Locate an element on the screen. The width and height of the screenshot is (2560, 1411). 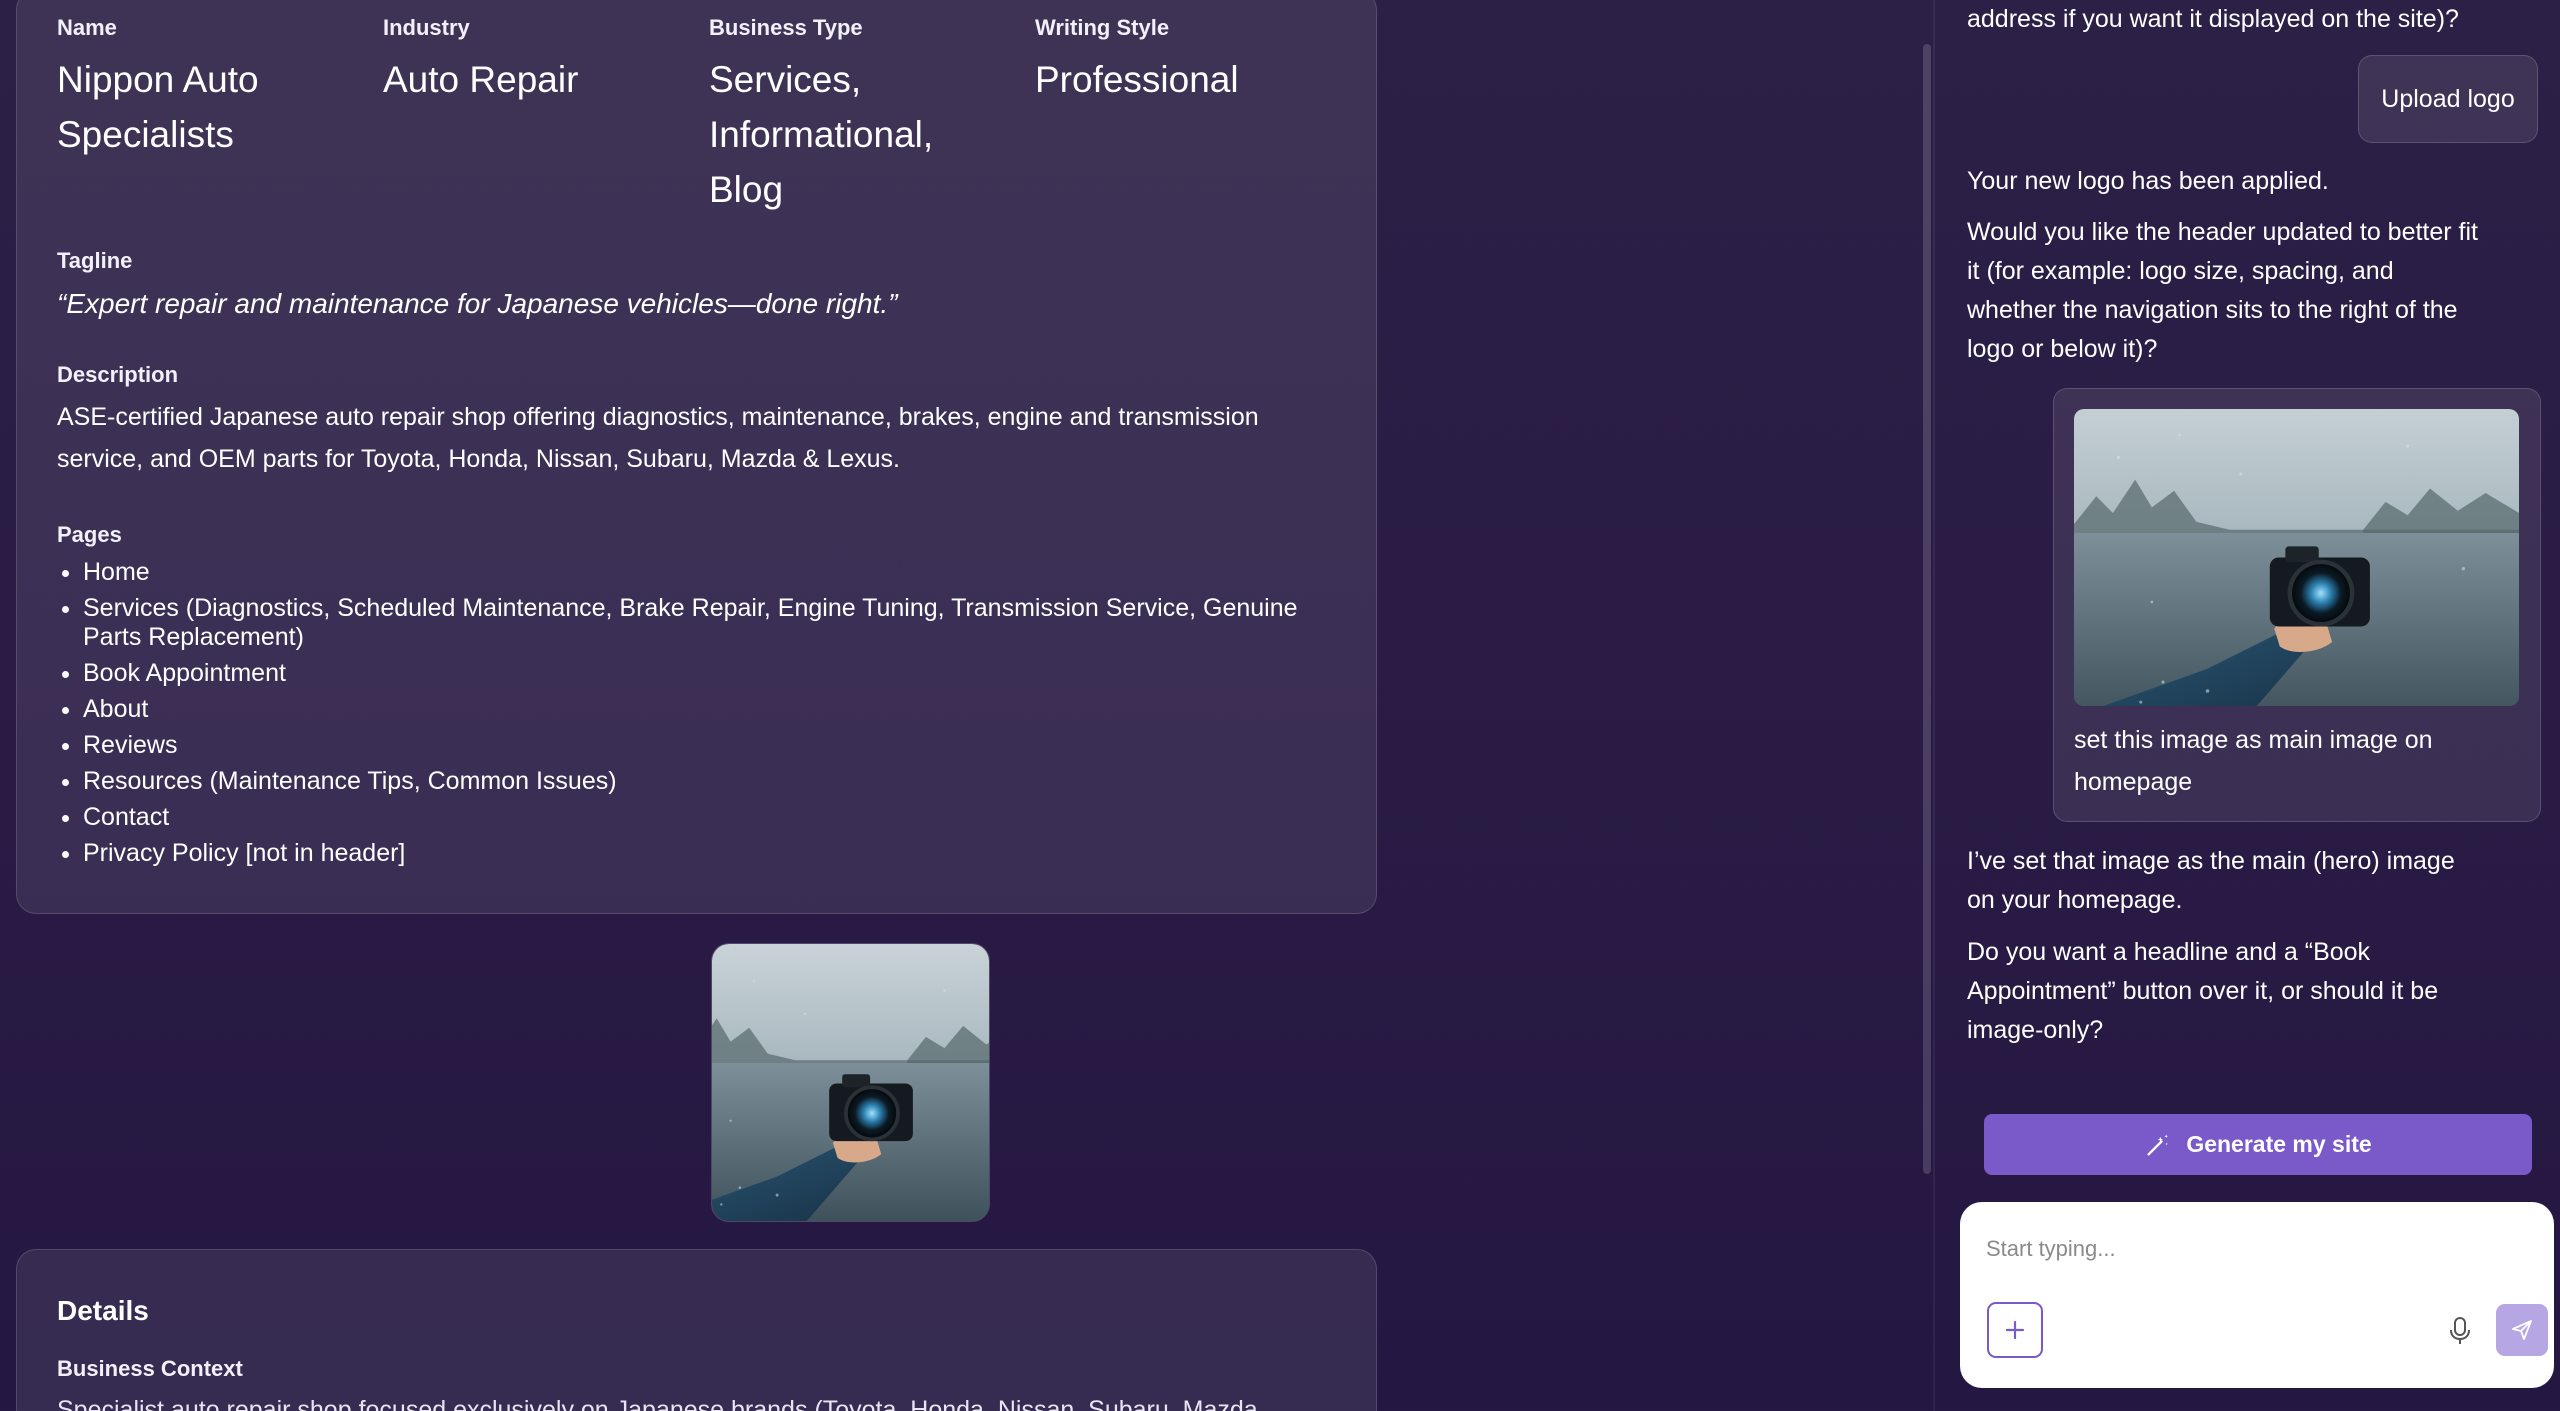
attach-button is located at coordinates (2015, 1330).